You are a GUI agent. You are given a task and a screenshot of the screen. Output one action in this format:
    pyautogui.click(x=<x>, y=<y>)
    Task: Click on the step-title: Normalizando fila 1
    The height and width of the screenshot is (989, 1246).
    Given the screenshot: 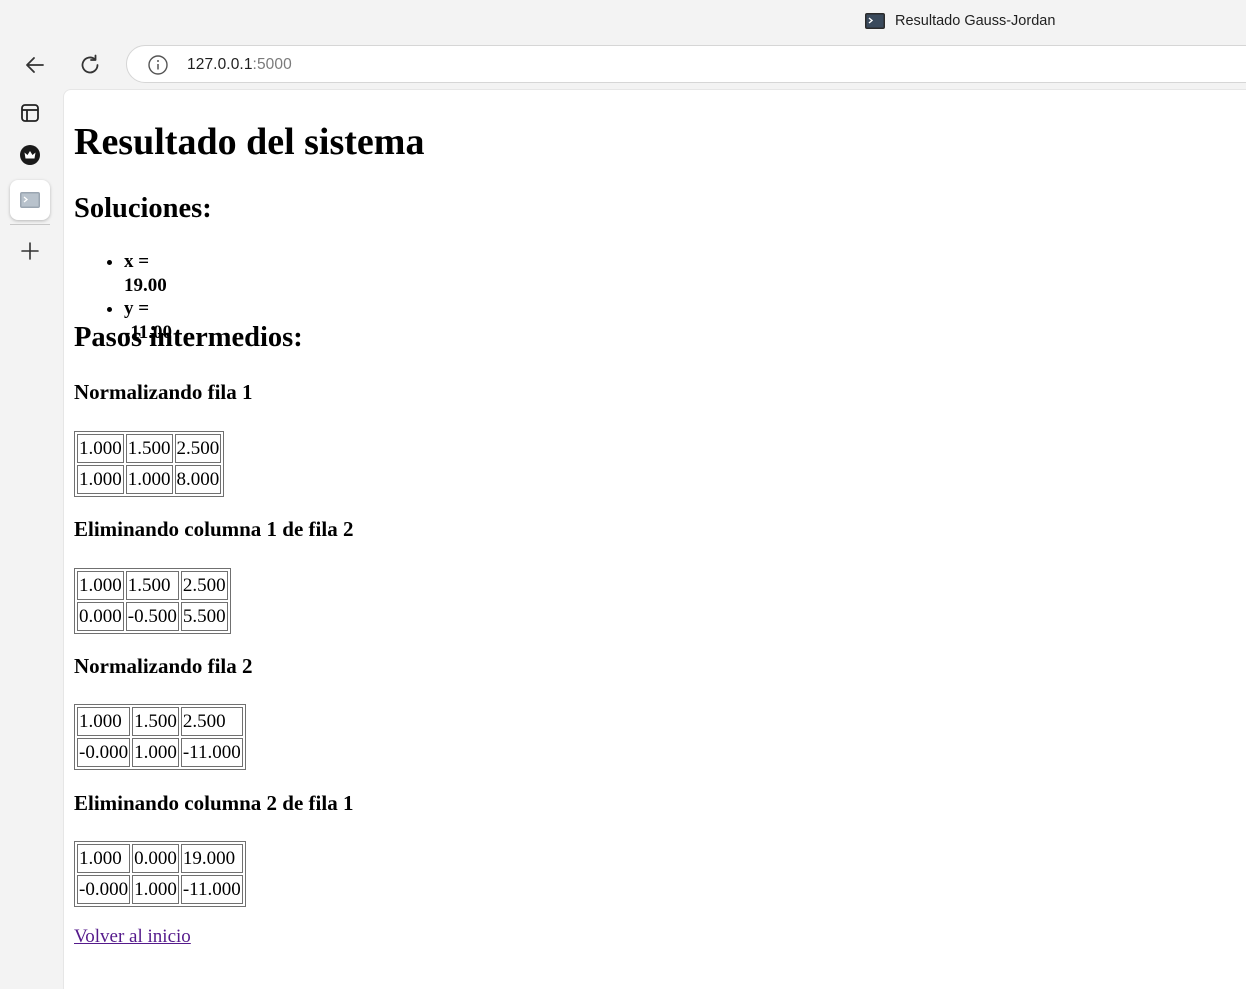 What is the action you would take?
    pyautogui.click(x=163, y=392)
    